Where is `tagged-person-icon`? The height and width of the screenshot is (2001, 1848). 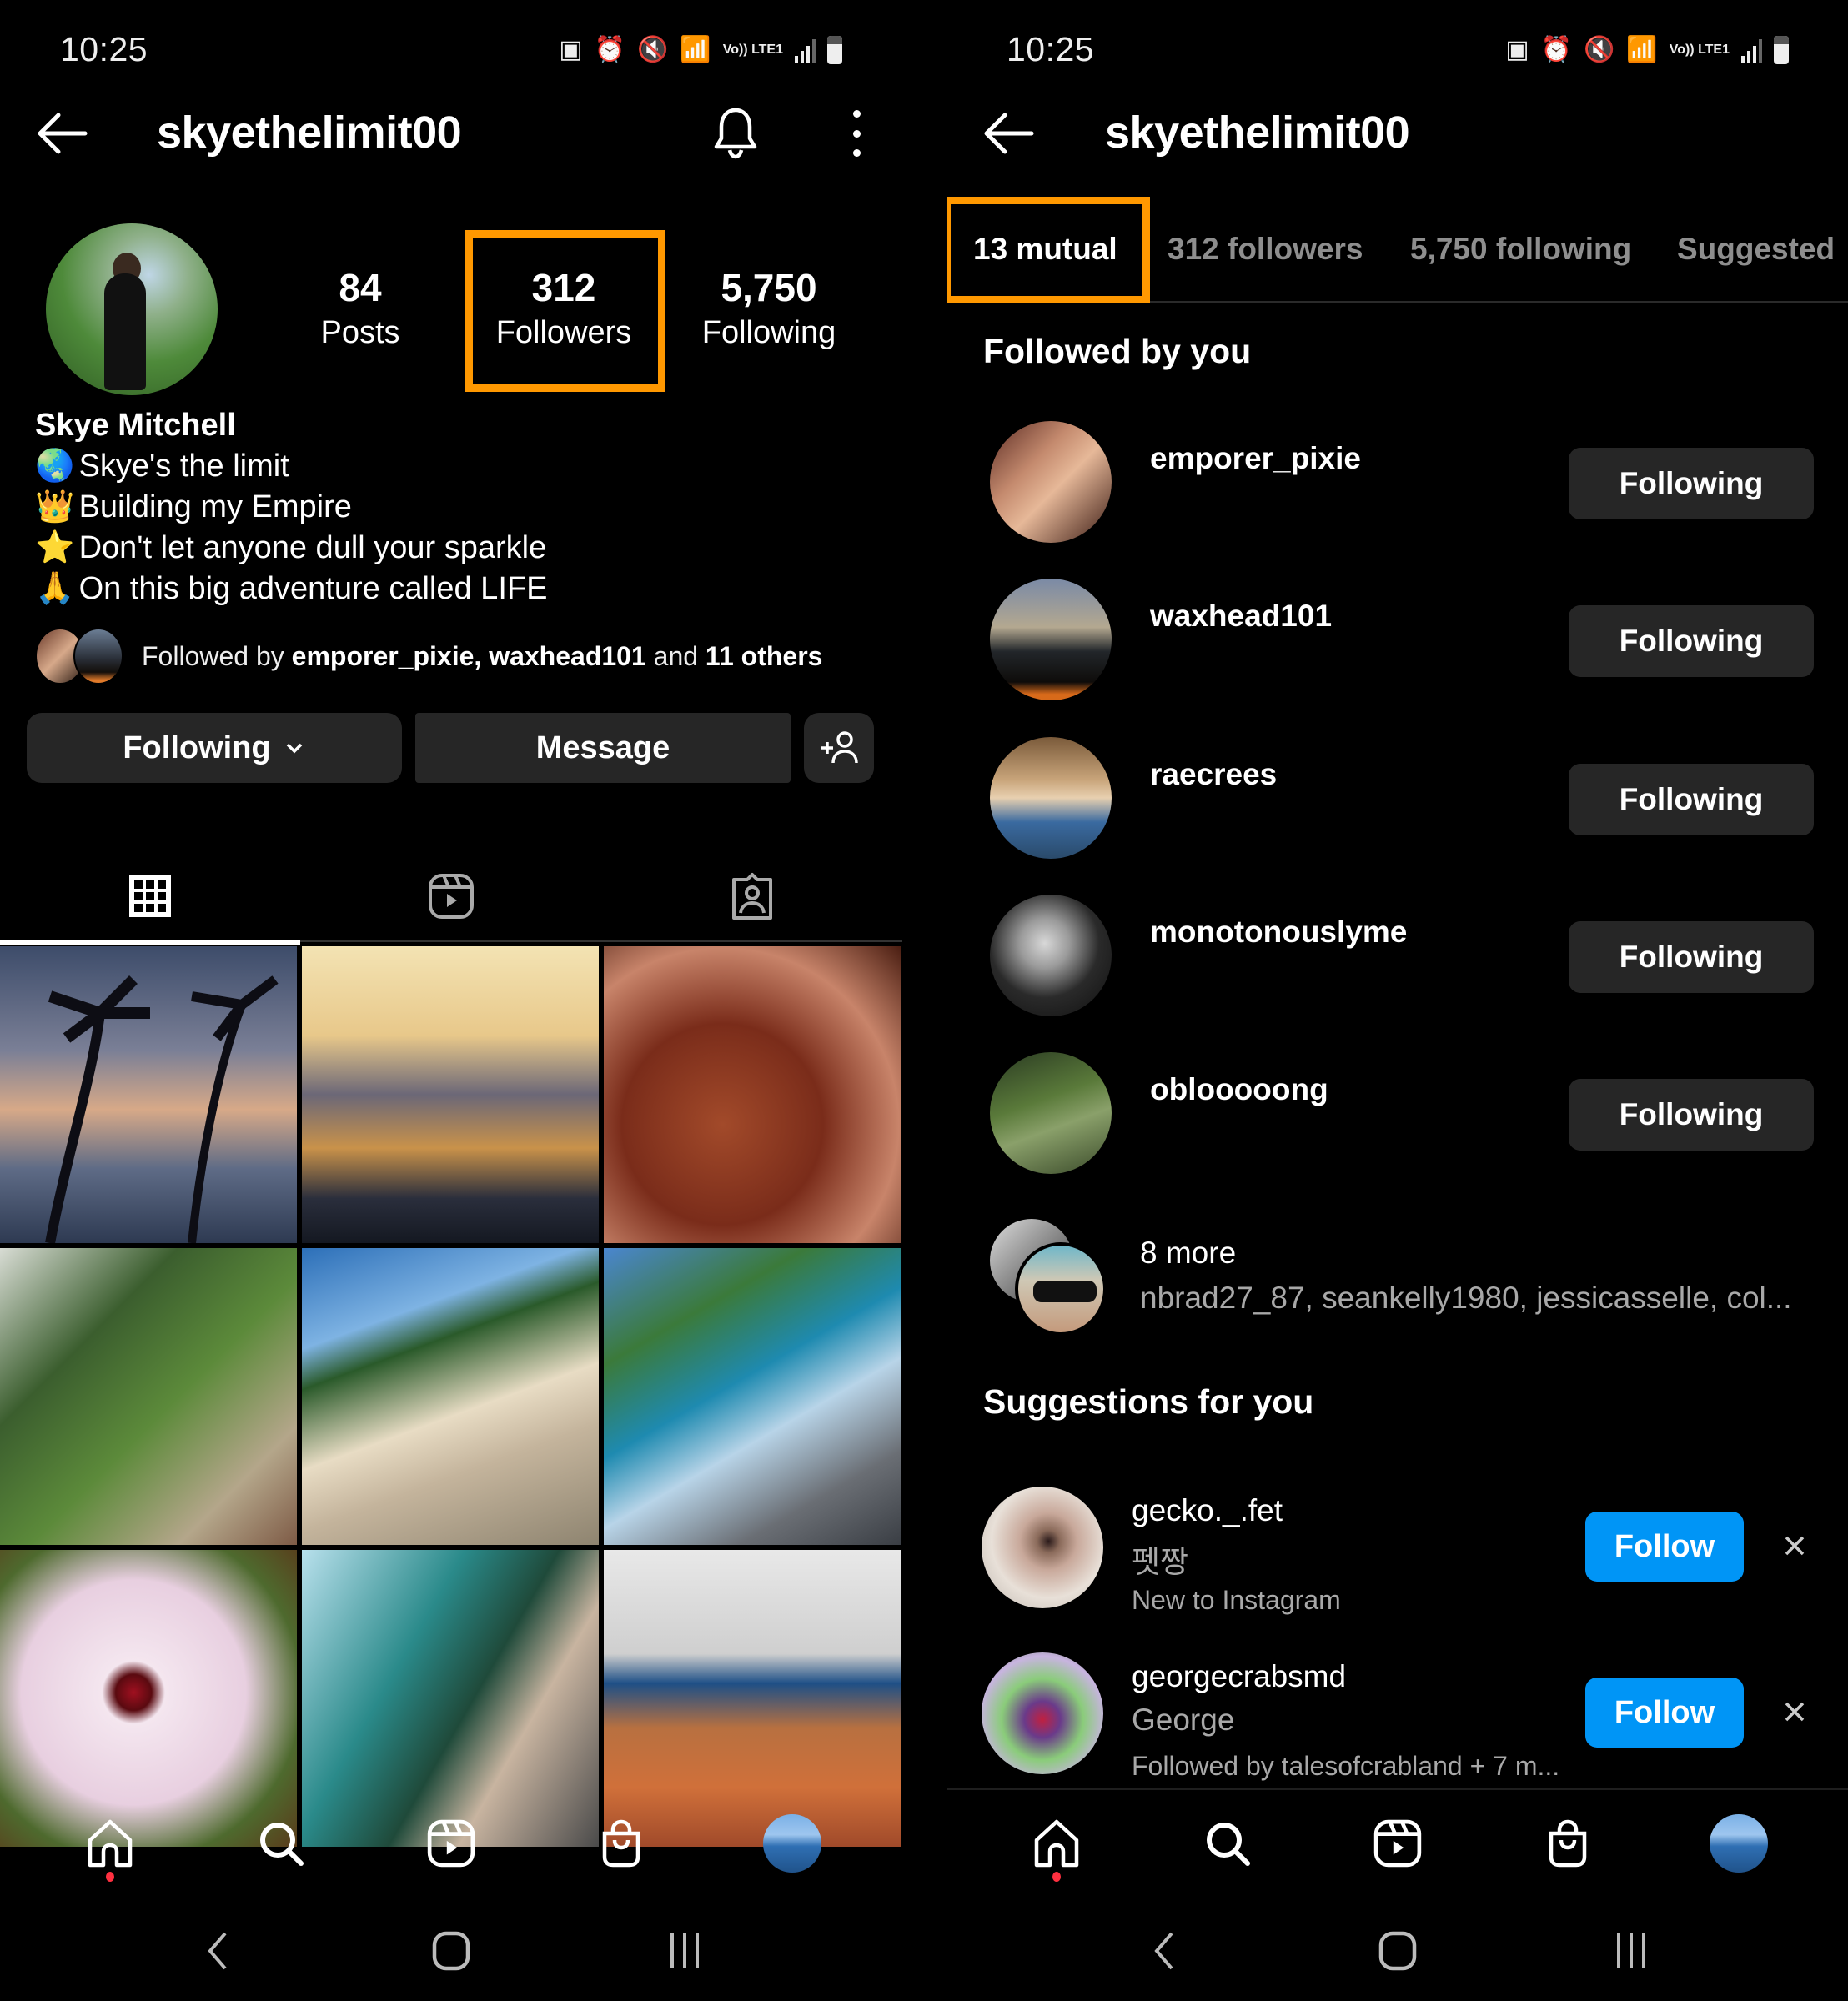 tagged-person-icon is located at coordinates (752, 896).